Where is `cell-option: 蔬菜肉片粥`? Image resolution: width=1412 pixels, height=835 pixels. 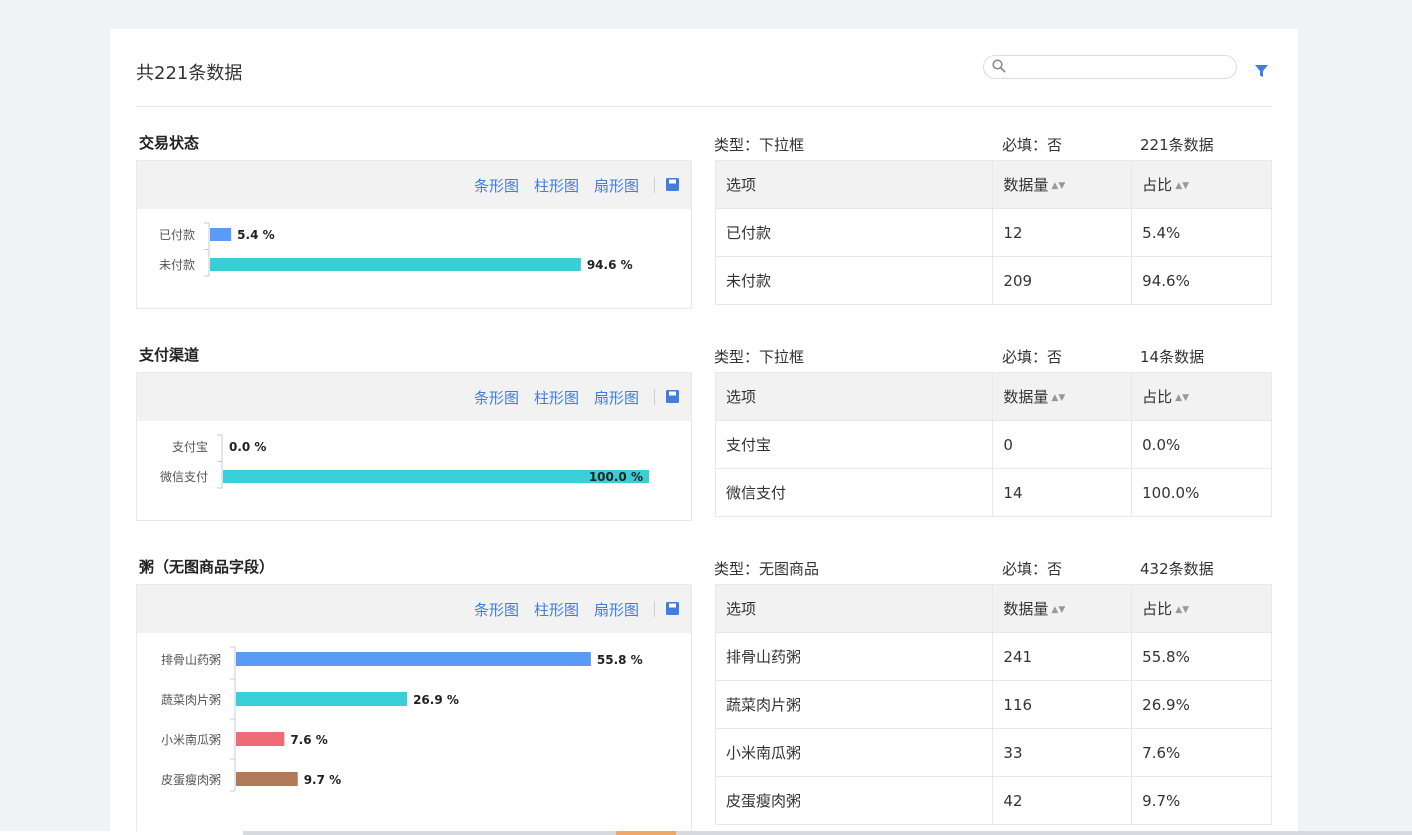
cell-option: 蔬菜肉片粥 is located at coordinates (854, 704).